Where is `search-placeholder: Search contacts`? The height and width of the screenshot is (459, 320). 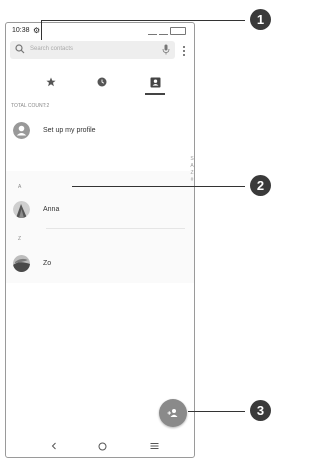 search-placeholder: Search contacts is located at coordinates (51, 49).